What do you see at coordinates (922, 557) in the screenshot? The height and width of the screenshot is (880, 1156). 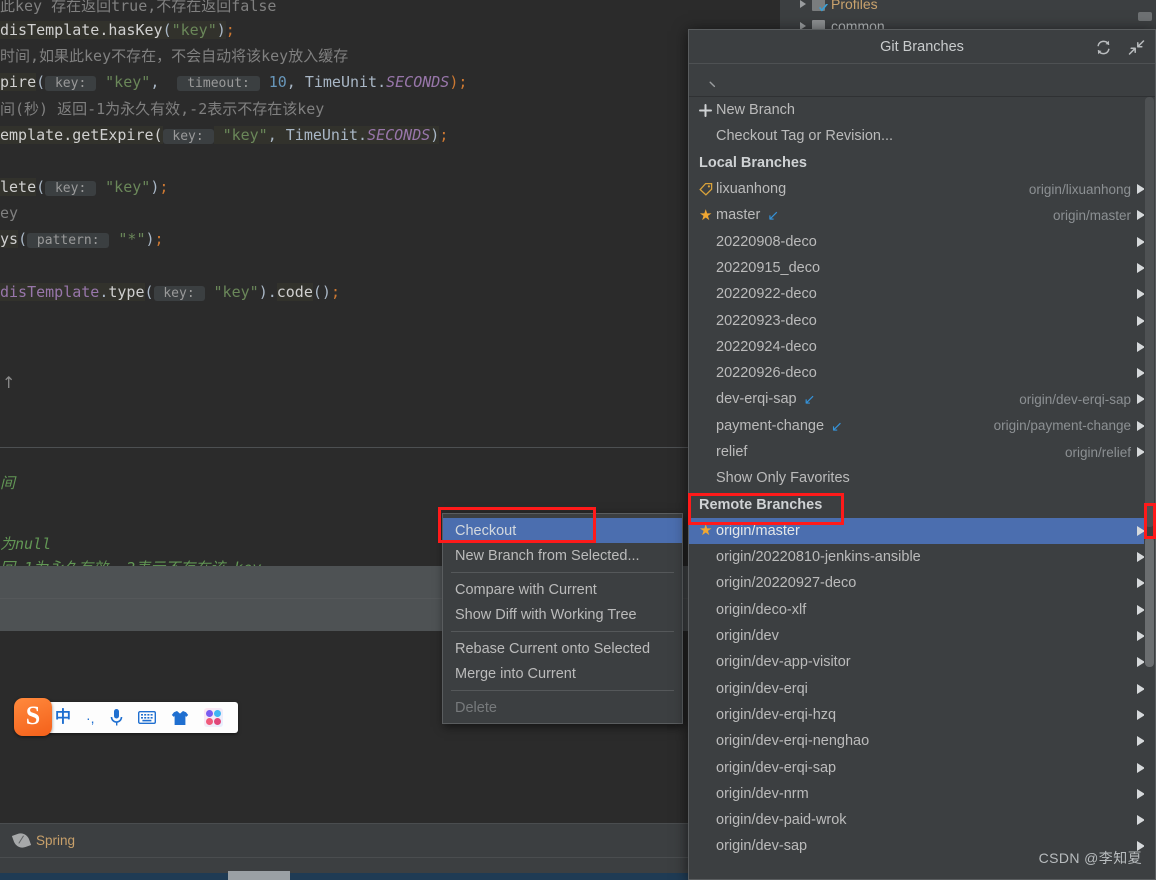 I see `remote-branch-origin-20220810-jenkins-ansible: origin/20220810-jenkins-ansible` at bounding box center [922, 557].